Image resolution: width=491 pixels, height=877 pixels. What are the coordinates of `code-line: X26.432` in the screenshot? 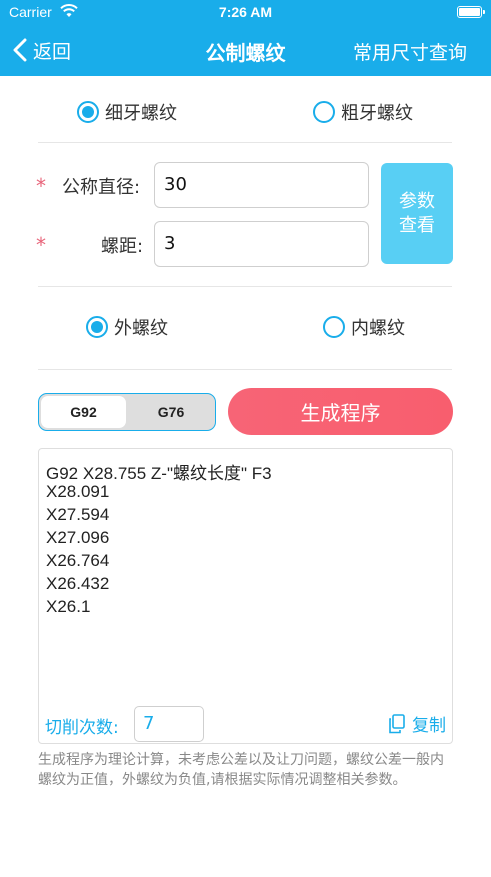 It's located at (78, 583).